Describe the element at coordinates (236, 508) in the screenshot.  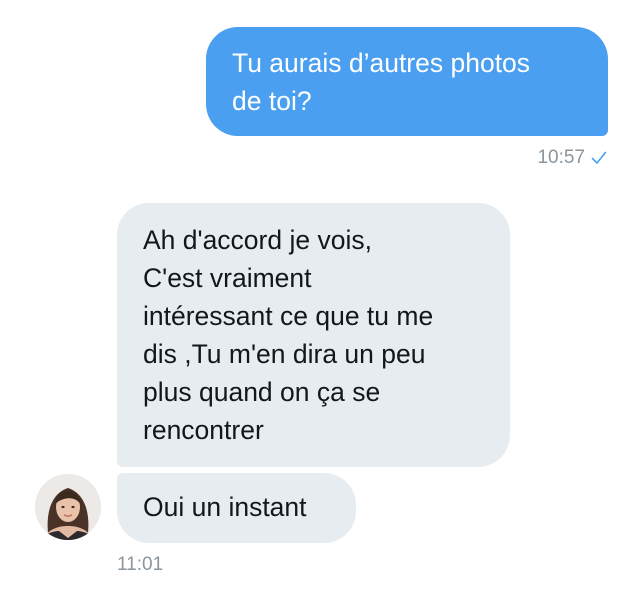
I see `received-message-bubble: Oui un instant` at that location.